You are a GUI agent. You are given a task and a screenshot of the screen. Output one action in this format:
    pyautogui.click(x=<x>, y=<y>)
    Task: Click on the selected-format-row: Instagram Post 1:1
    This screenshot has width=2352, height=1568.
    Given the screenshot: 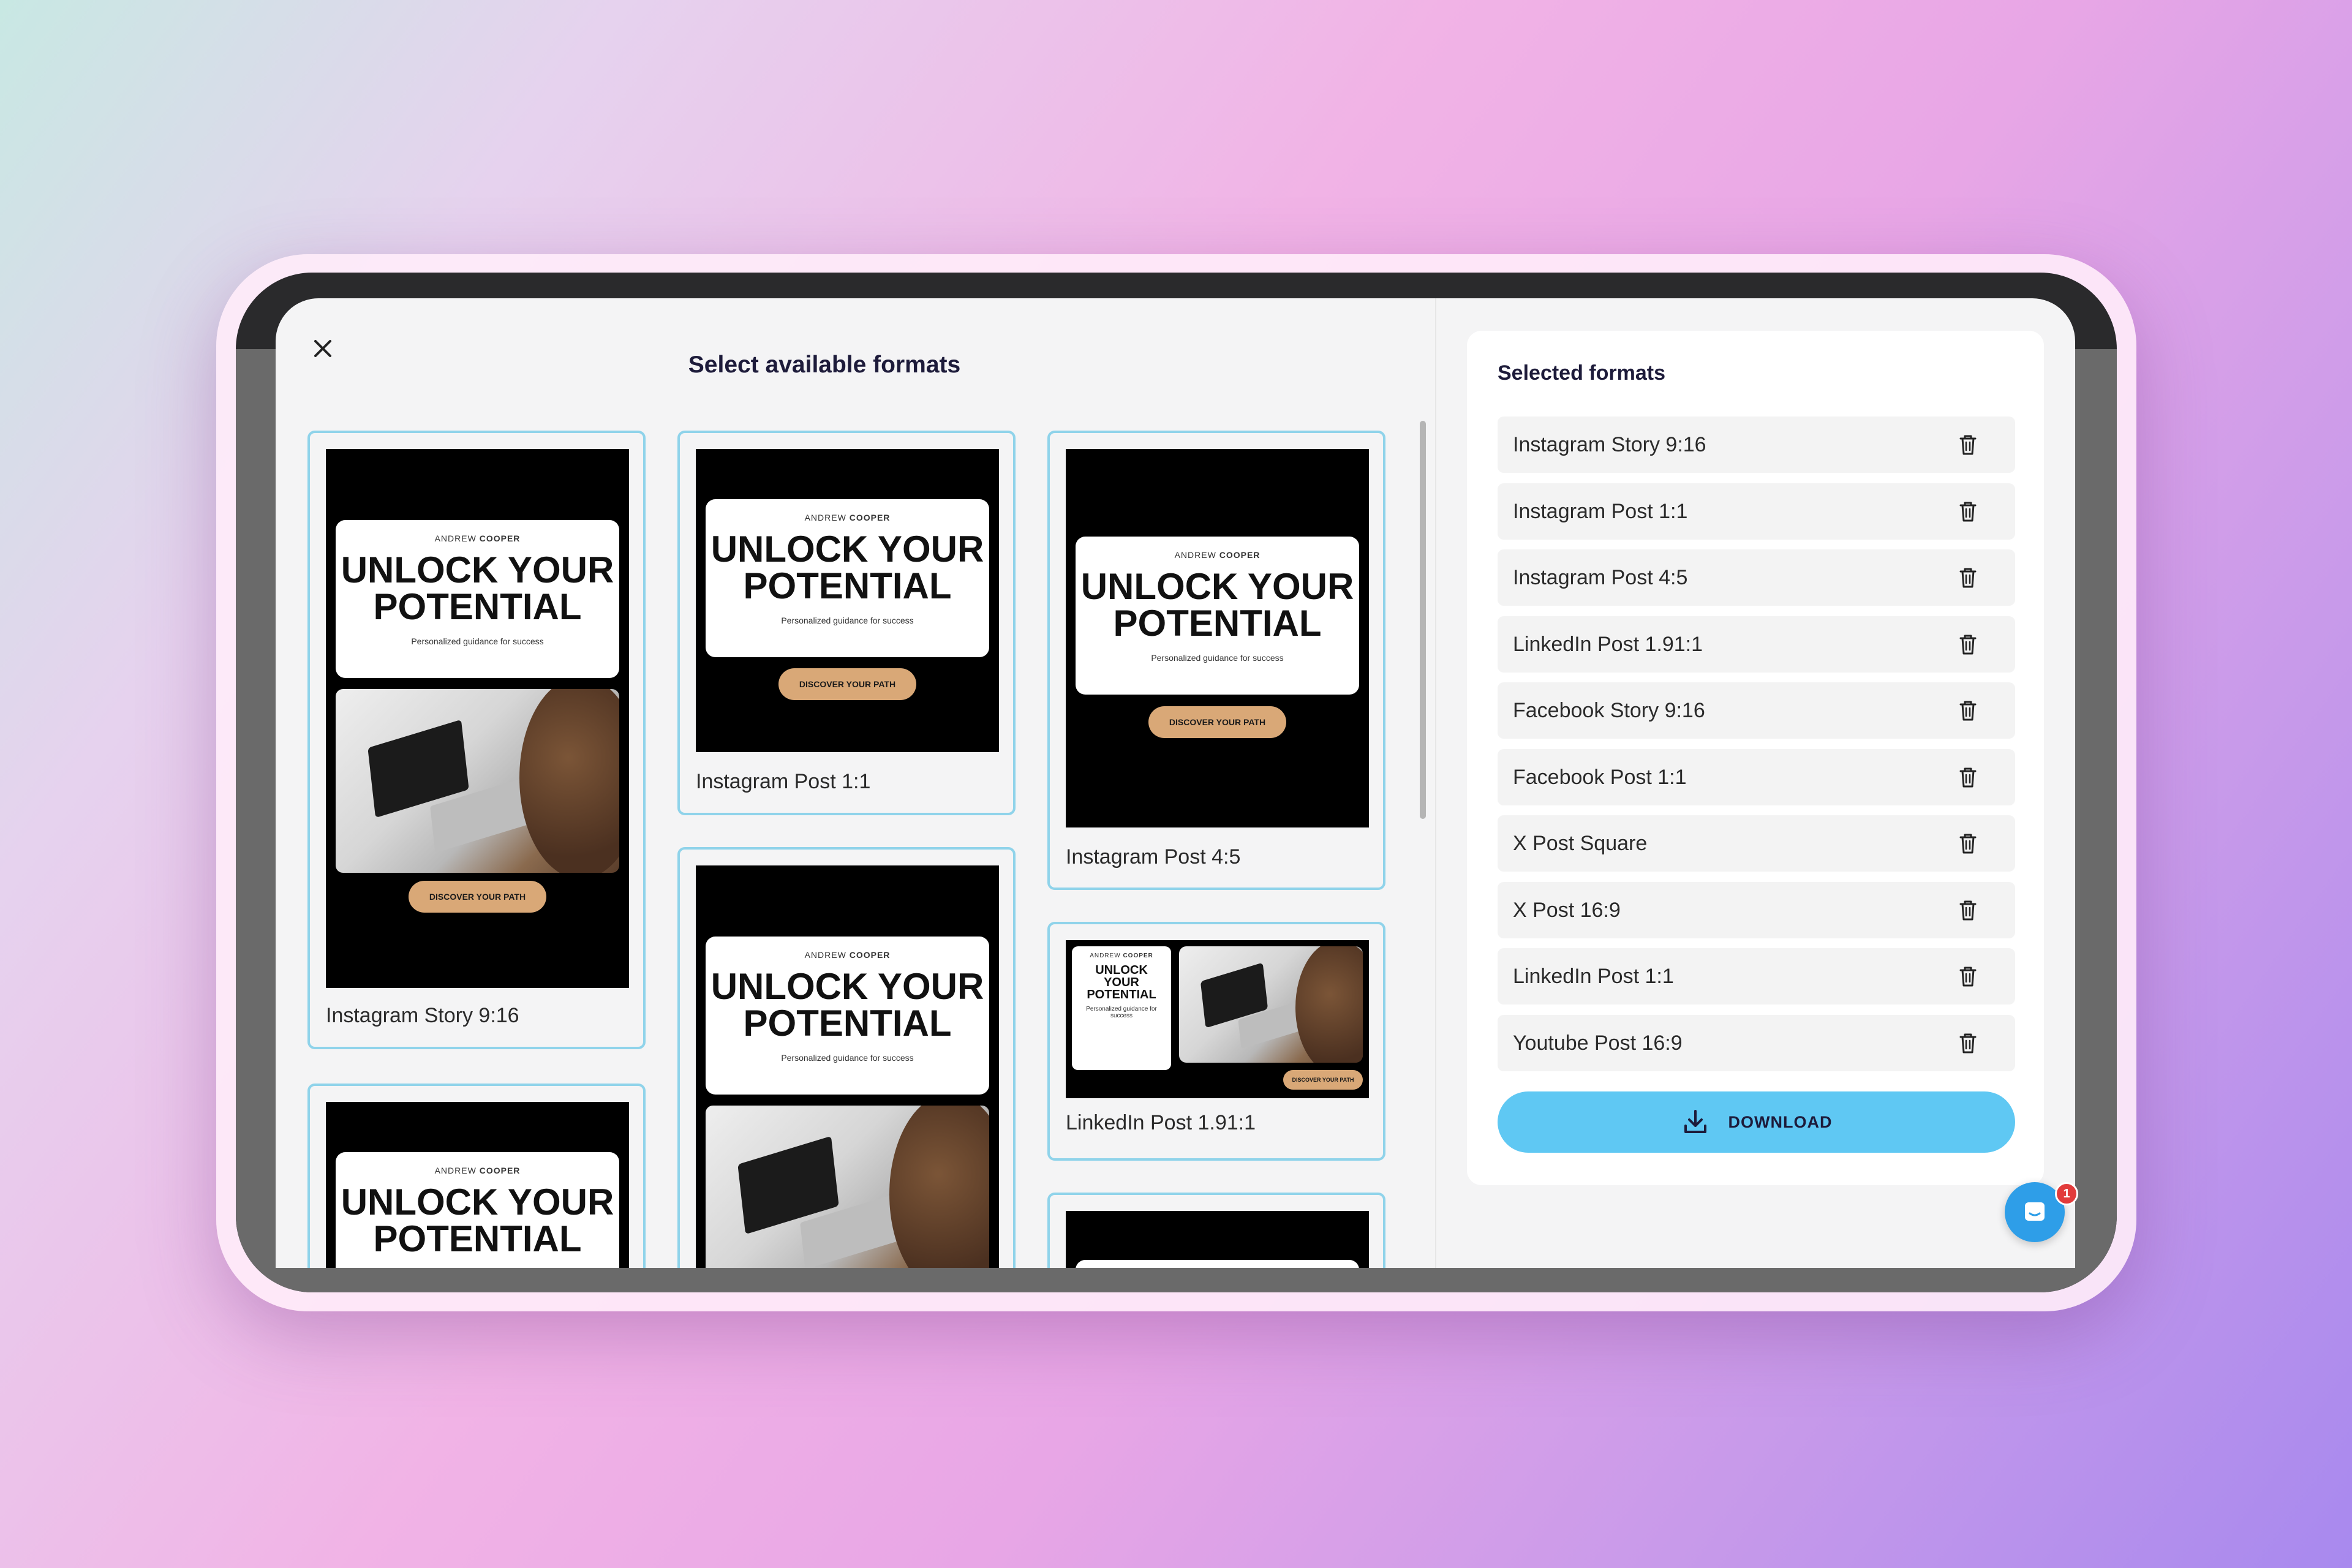 What is the action you would take?
    pyautogui.click(x=1757, y=511)
    